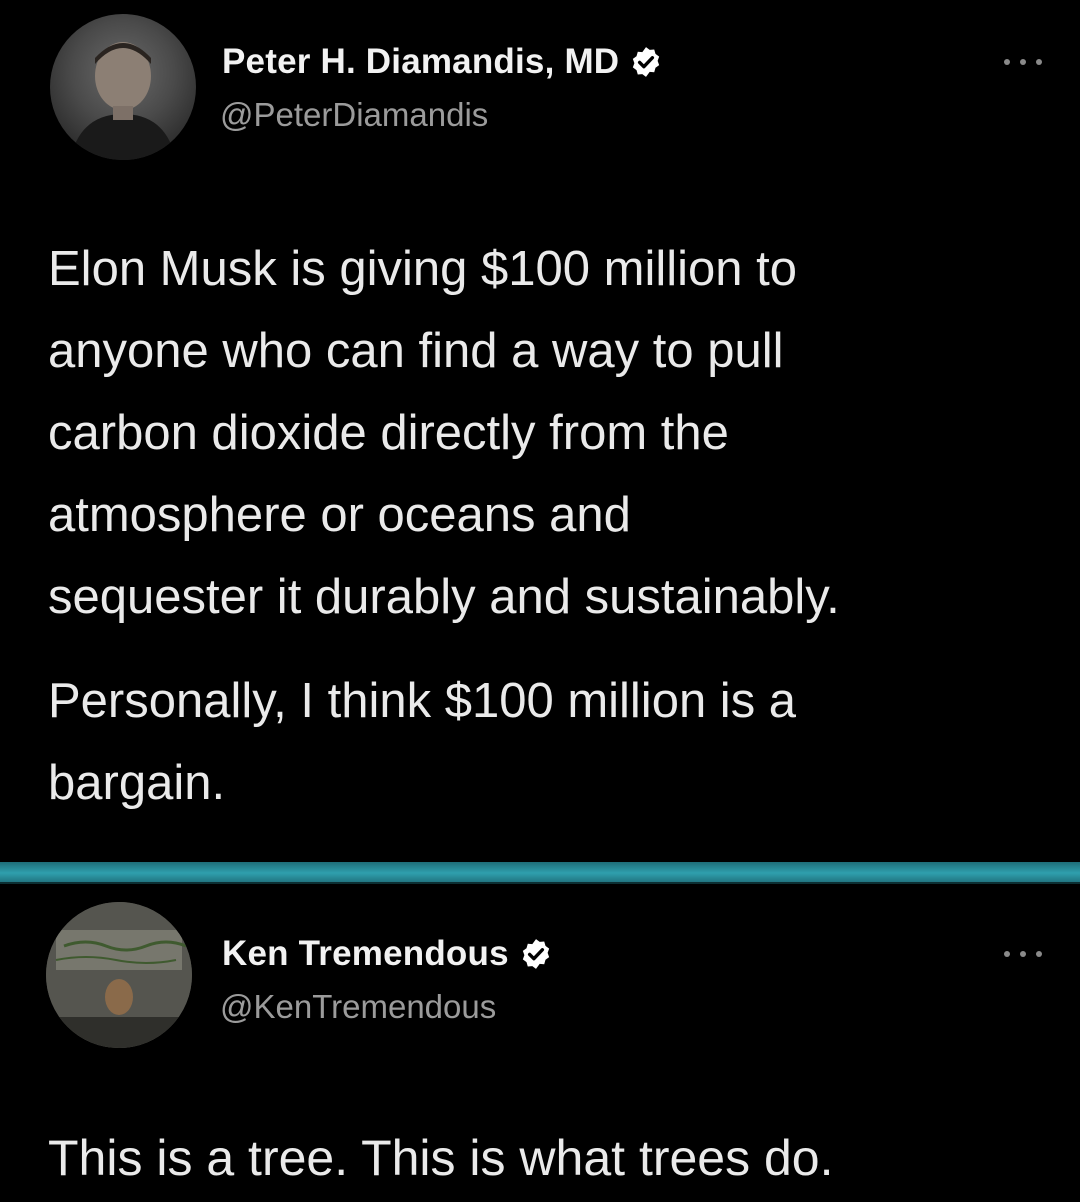 This screenshot has height=1202, width=1080. Describe the element at coordinates (358, 1007) in the screenshot. I see `author-handle: @KenTremendous` at that location.